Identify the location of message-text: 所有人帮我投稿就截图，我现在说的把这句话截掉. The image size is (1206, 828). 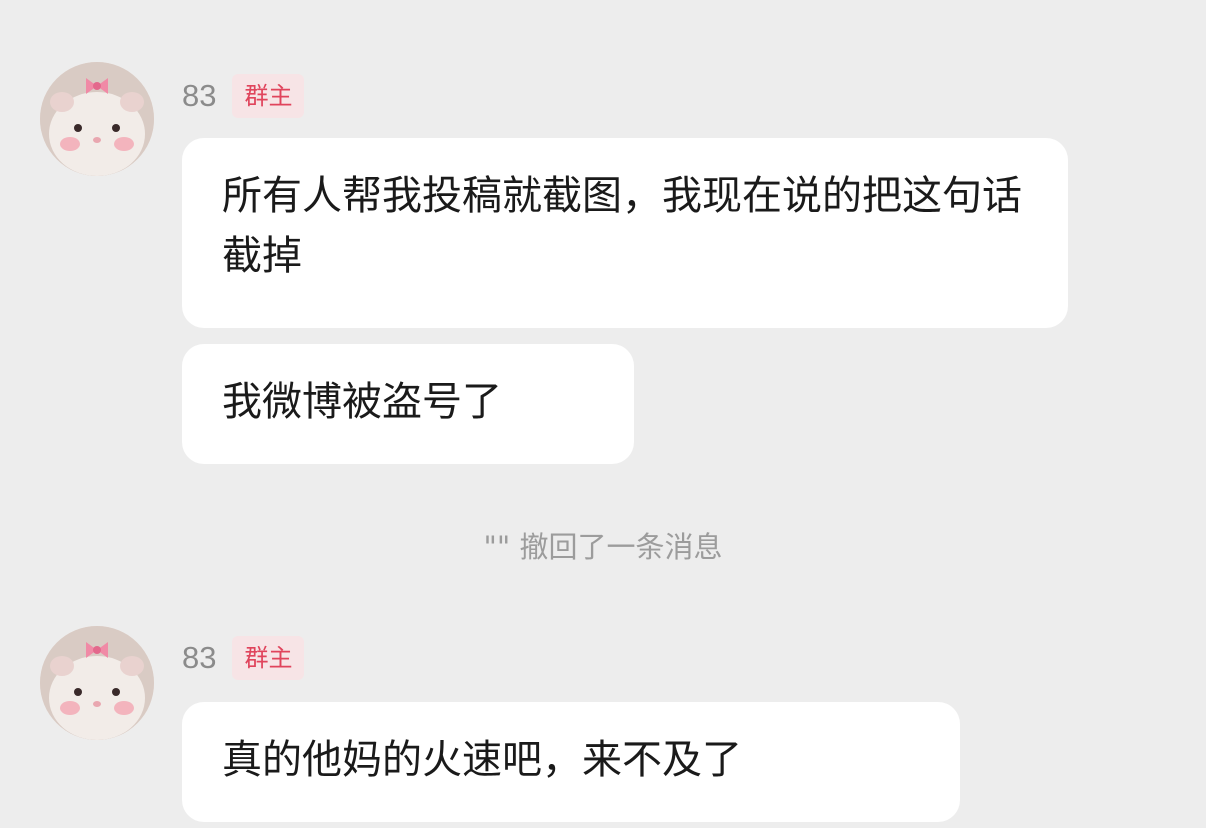
(622, 226).